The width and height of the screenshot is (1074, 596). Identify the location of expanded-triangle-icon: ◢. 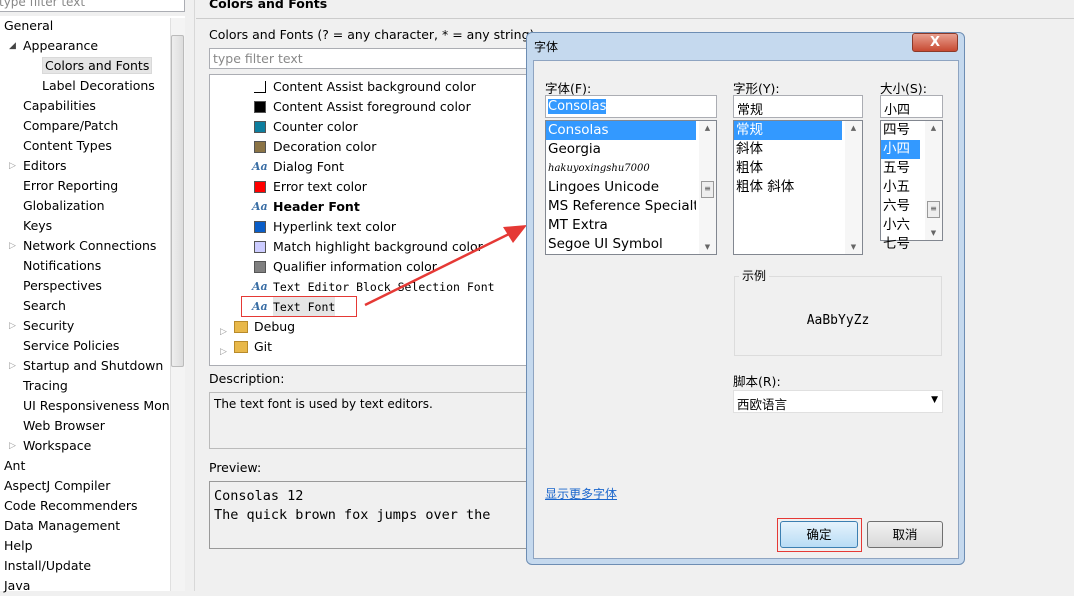
(12, 46).